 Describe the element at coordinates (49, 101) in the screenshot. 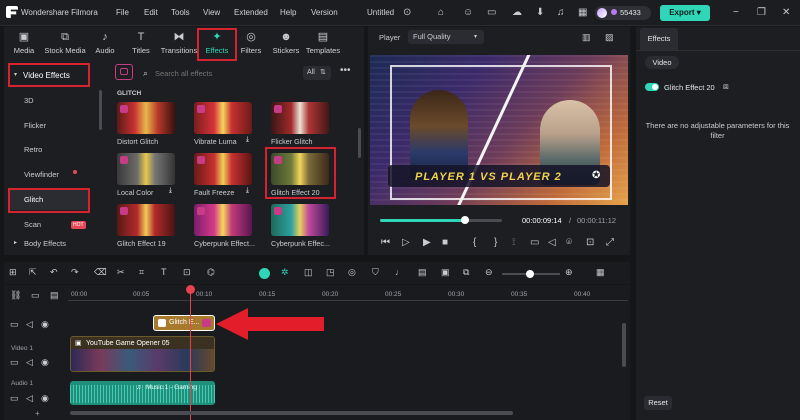

I see `sidebar-item-3d: 3D` at that location.